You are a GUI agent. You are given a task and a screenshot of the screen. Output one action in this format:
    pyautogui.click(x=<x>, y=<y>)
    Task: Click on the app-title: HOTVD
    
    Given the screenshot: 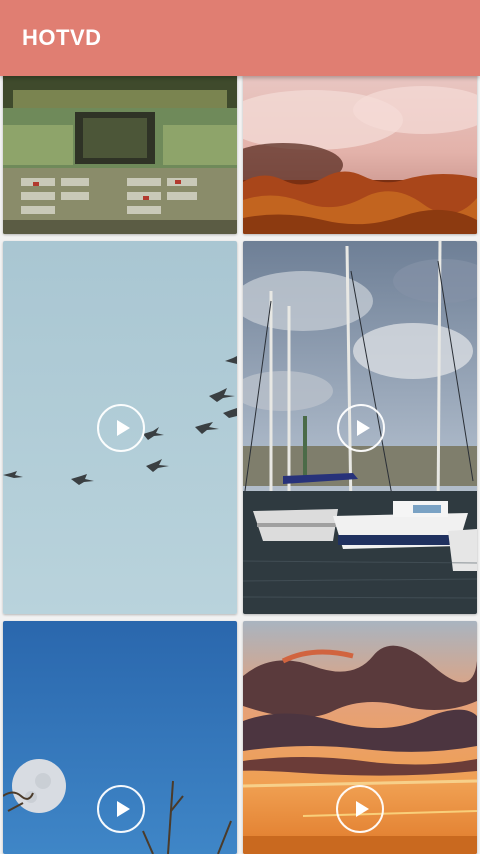 What is the action you would take?
    pyautogui.click(x=62, y=37)
    